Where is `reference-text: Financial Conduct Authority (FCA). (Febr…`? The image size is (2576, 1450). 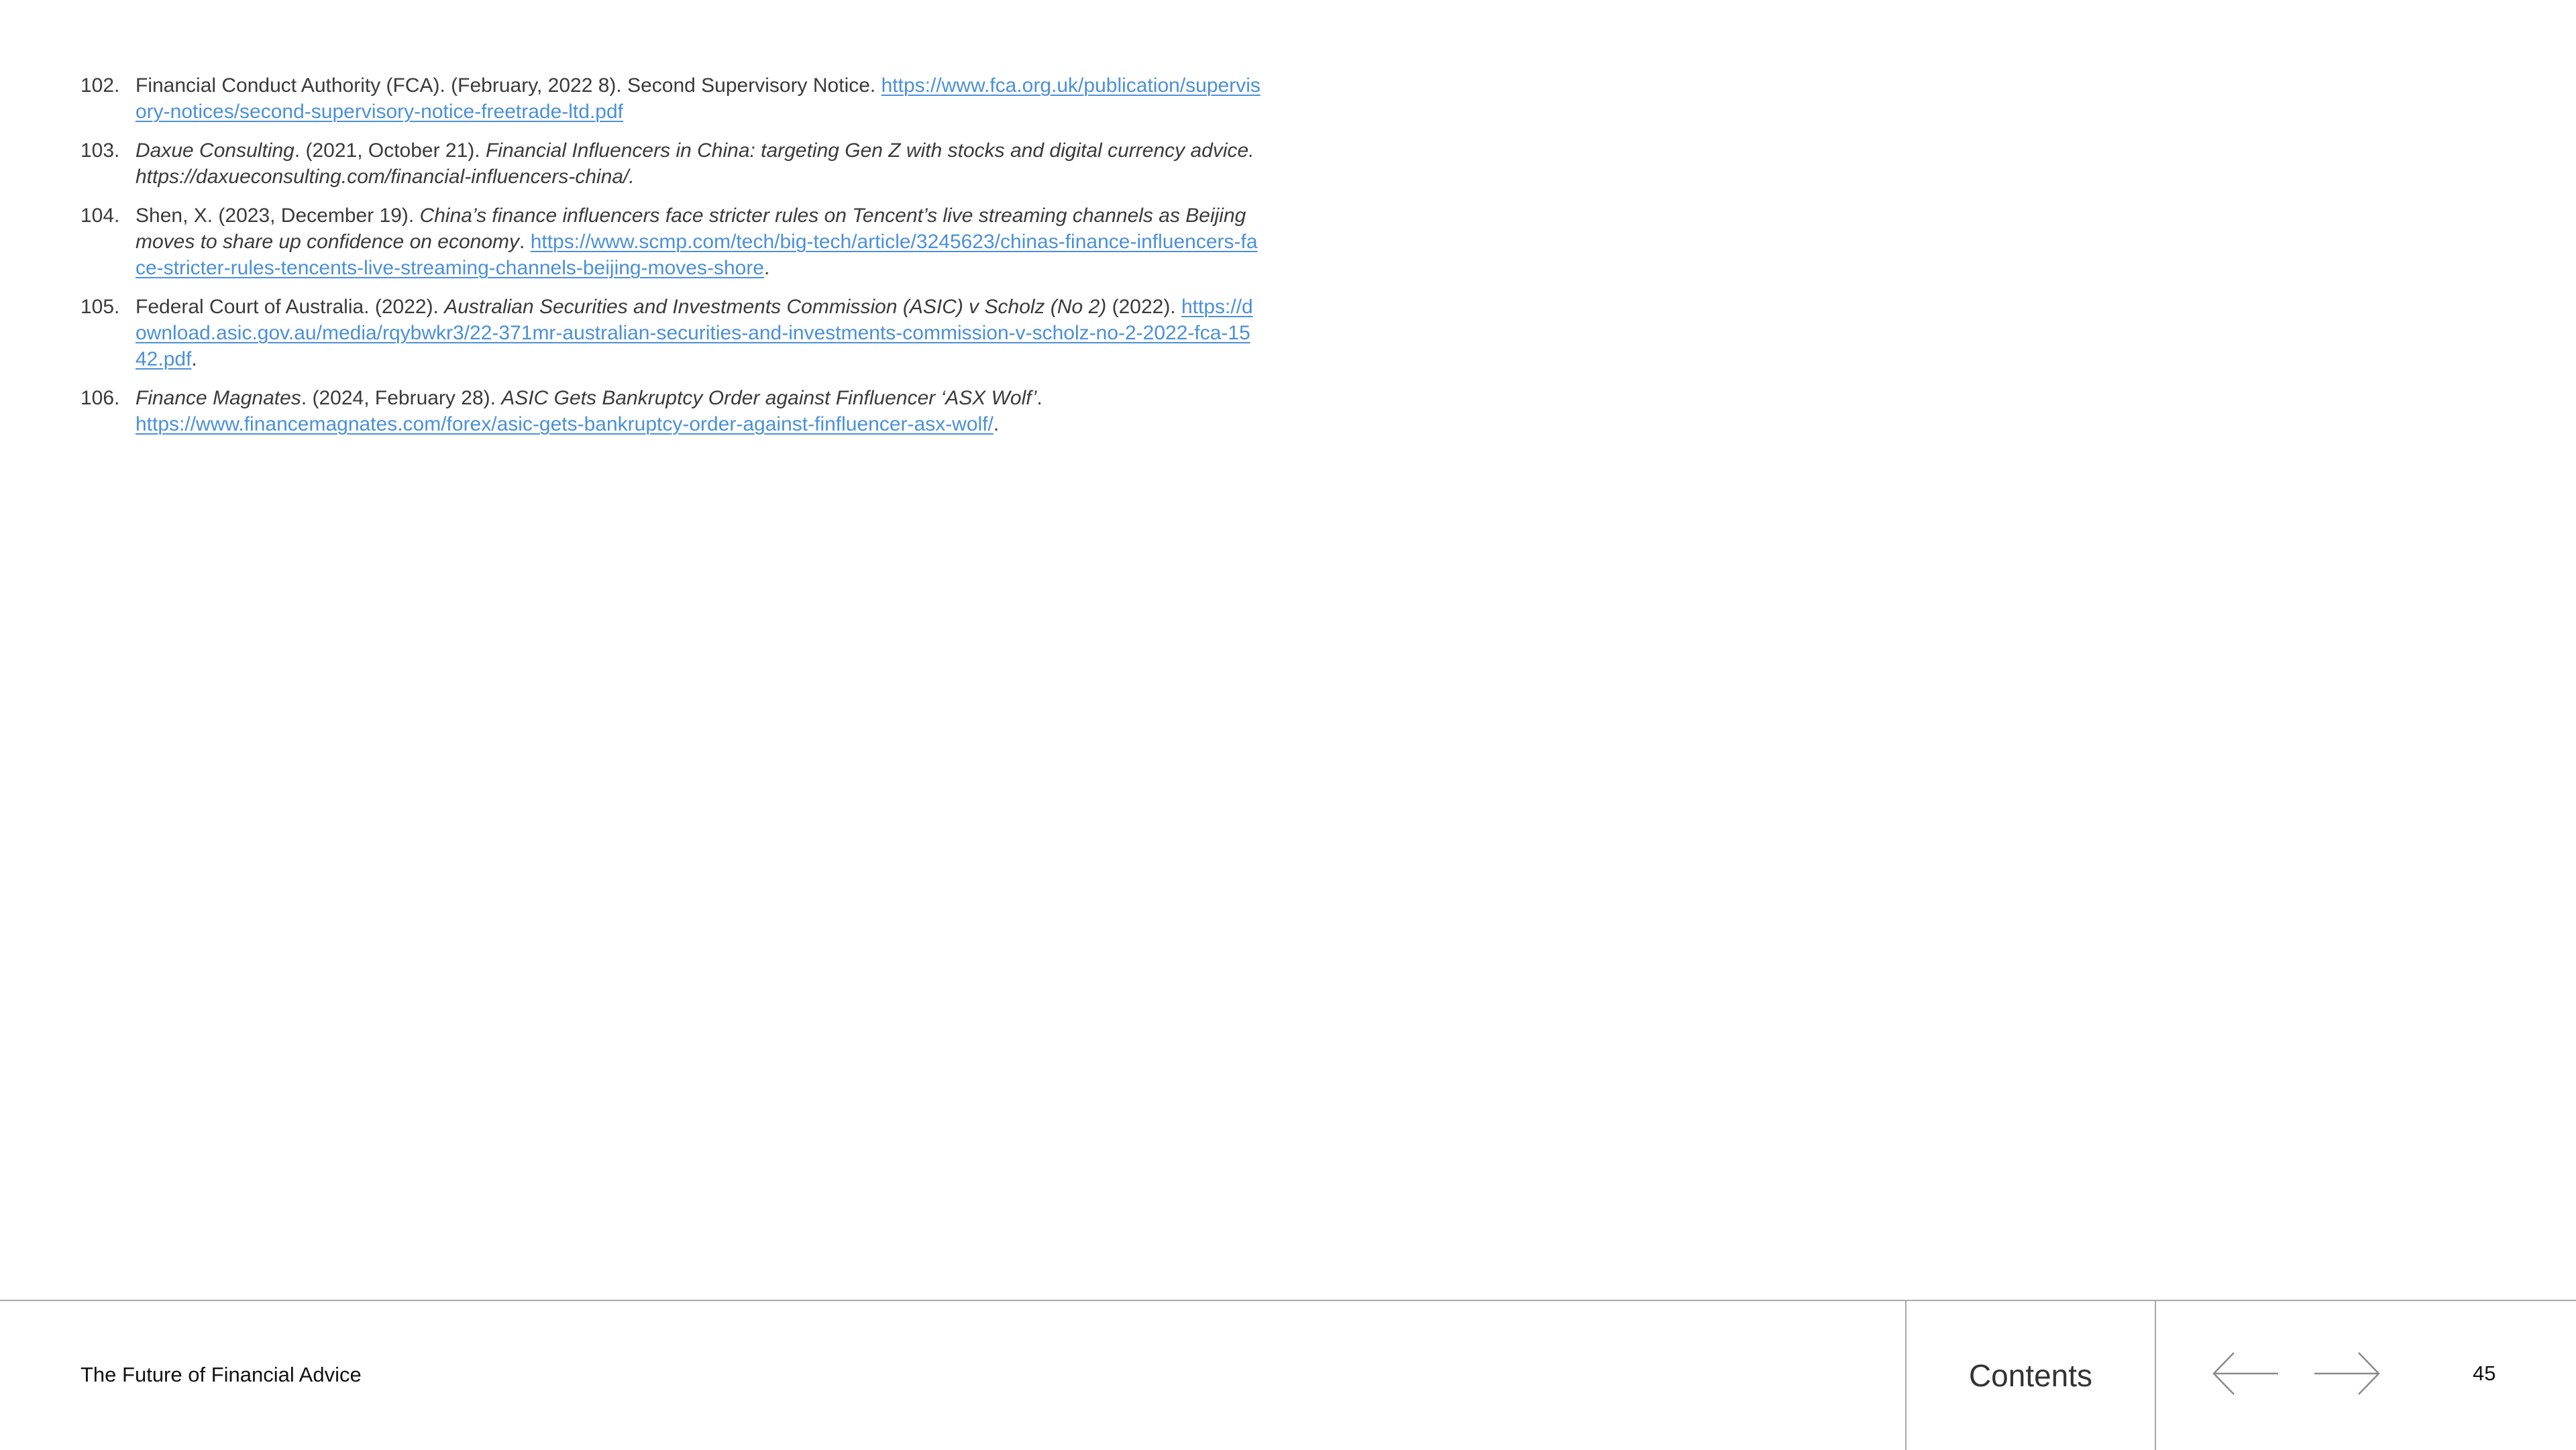
reference-text: Financial Conduct Authority (FCA). (Febr… is located at coordinates (698, 98).